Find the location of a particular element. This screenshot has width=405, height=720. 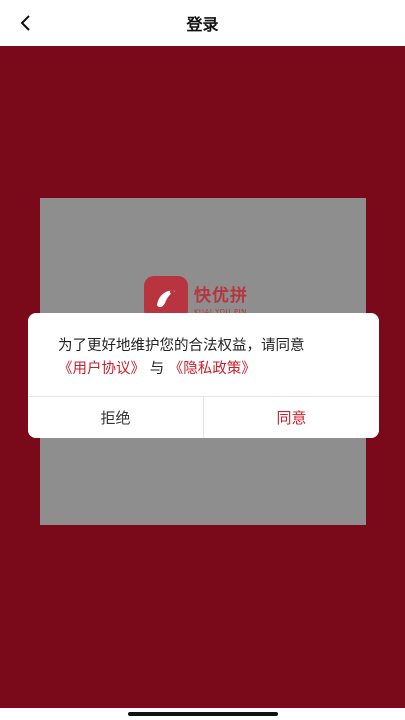

reject-button: 拒绝 is located at coordinates (116, 417).